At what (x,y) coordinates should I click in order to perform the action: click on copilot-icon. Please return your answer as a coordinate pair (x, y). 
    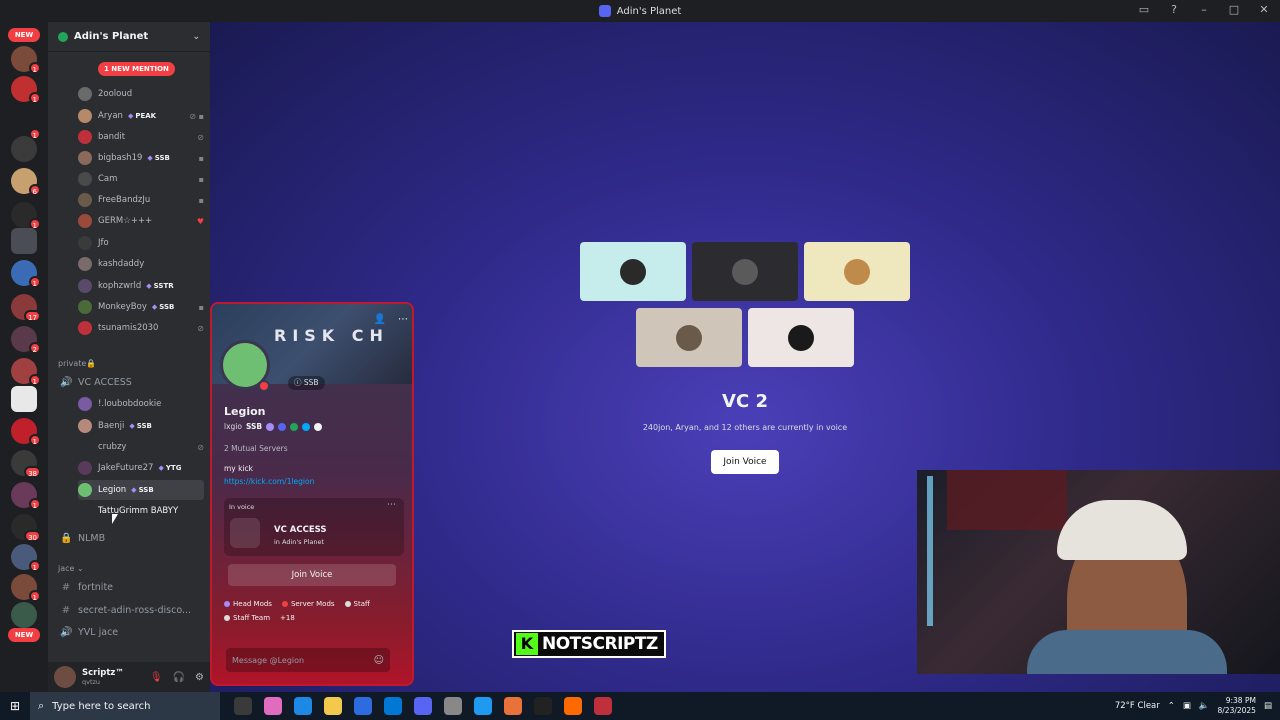
    Looking at the image, I should click on (273, 706).